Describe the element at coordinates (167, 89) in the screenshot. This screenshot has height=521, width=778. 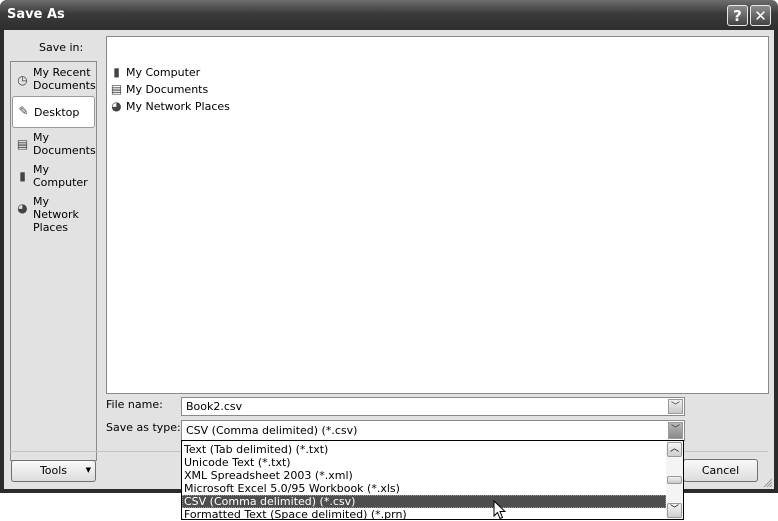
I see `file-item-label: My Documents` at that location.